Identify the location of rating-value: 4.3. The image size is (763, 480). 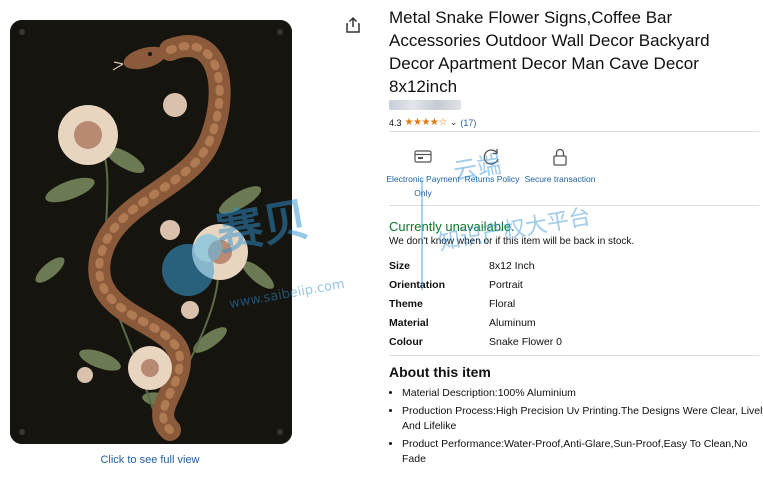
(395, 122).